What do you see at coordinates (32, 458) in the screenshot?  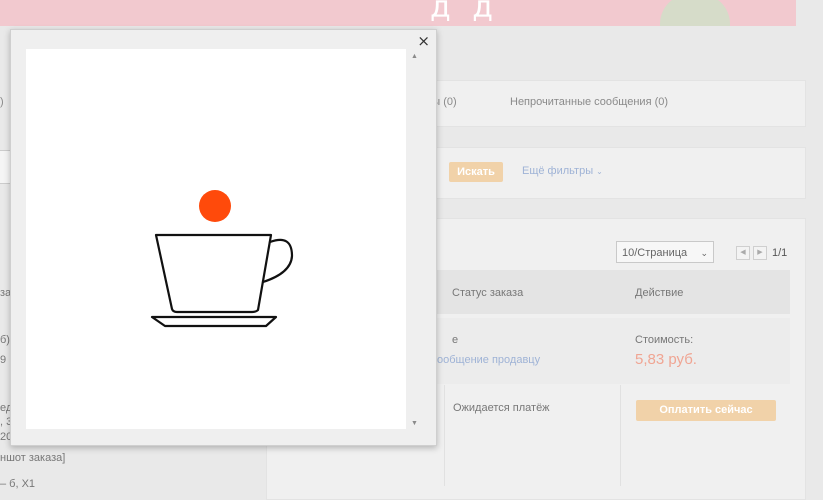 I see `screenshot-link: ншот заказа]` at bounding box center [32, 458].